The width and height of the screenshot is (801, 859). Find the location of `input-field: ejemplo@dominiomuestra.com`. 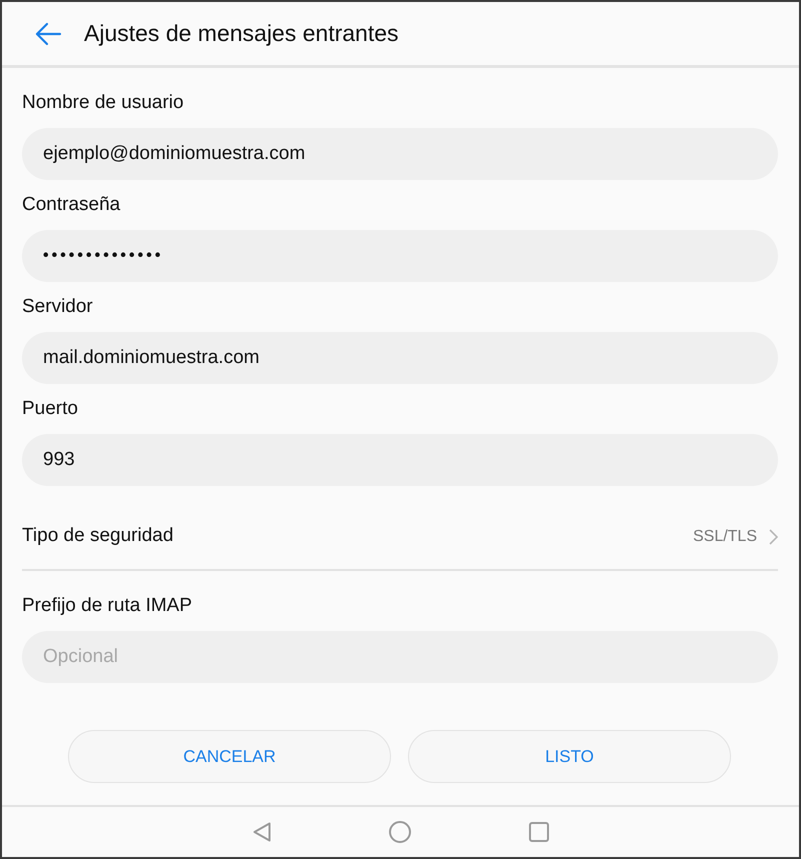

input-field: ejemplo@dominiomuestra.com is located at coordinates (400, 154).